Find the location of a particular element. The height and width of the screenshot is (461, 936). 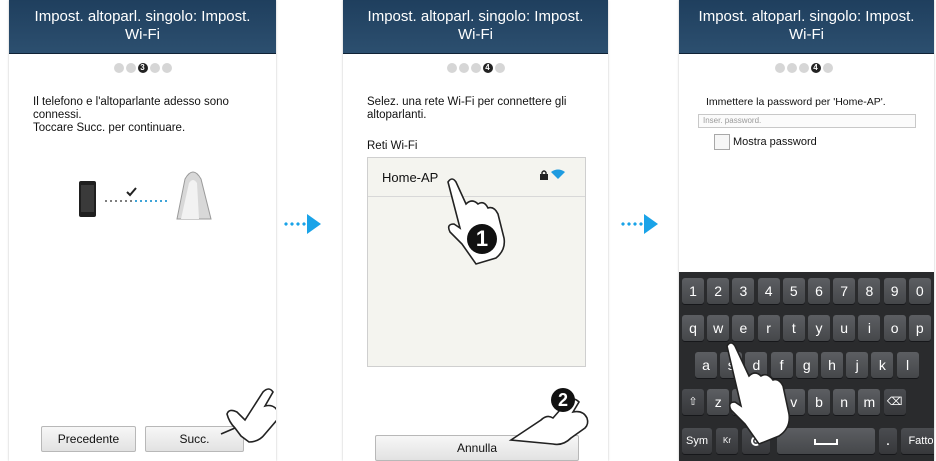

keyboard-key: 8 is located at coordinates (869, 291).